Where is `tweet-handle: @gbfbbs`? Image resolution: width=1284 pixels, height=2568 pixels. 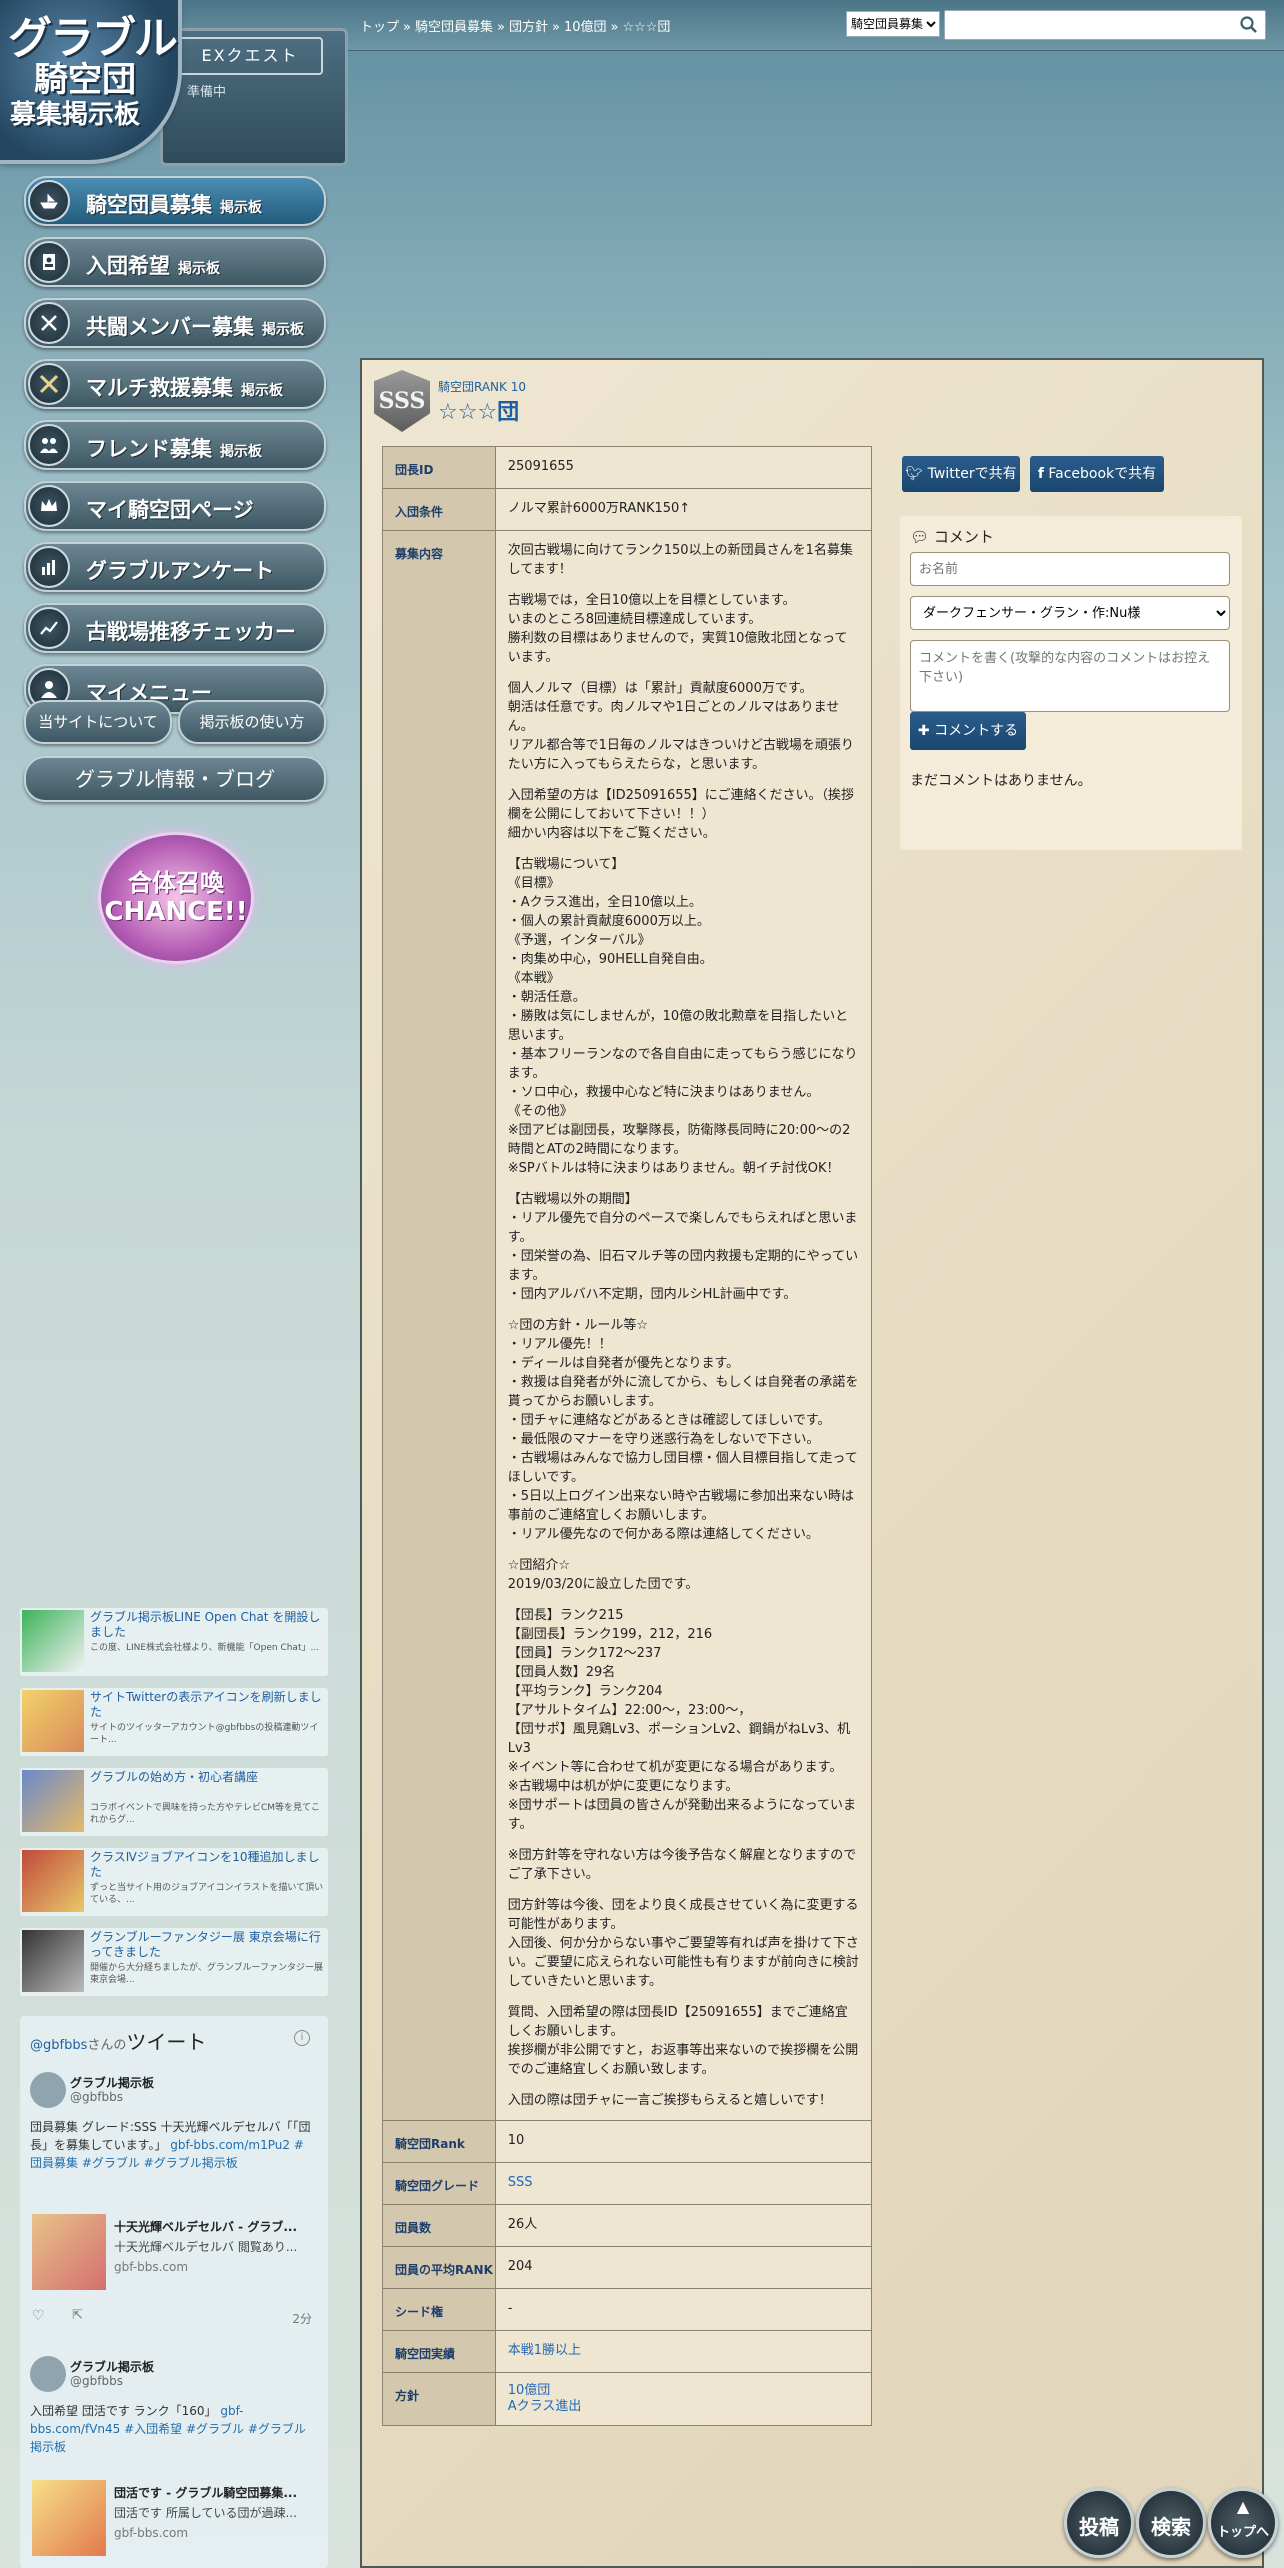
tweet-handle: @gbfbbs is located at coordinates (96, 2381).